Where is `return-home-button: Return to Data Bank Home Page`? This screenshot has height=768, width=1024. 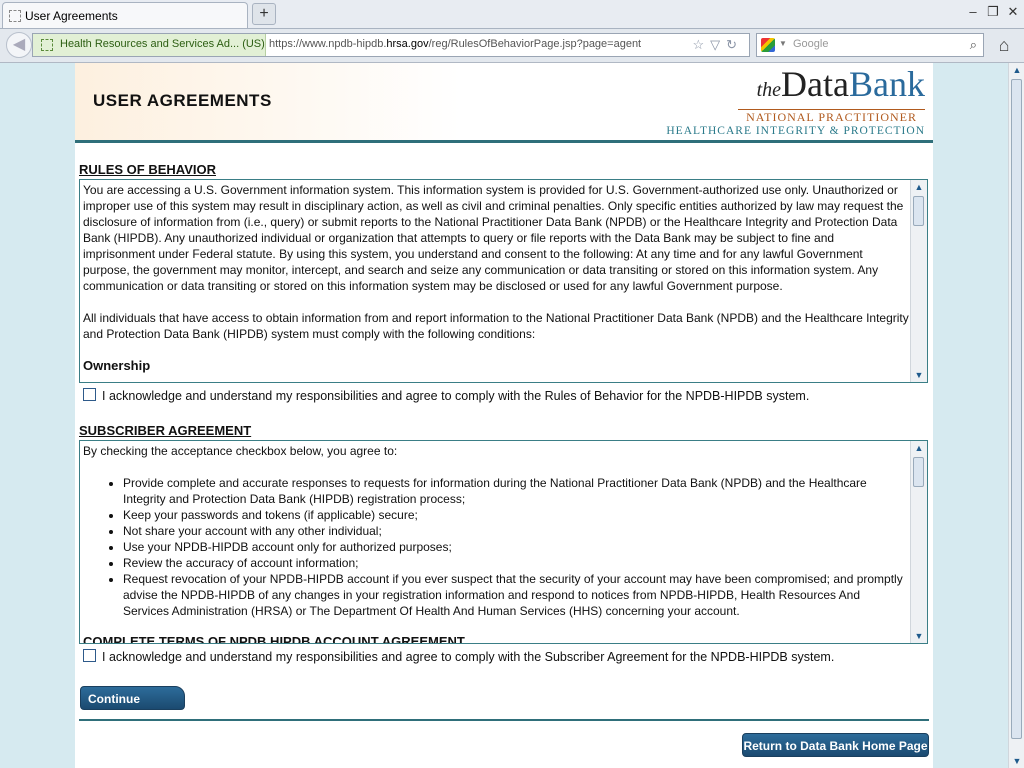
return-home-button: Return to Data Bank Home Page is located at coordinates (835, 745).